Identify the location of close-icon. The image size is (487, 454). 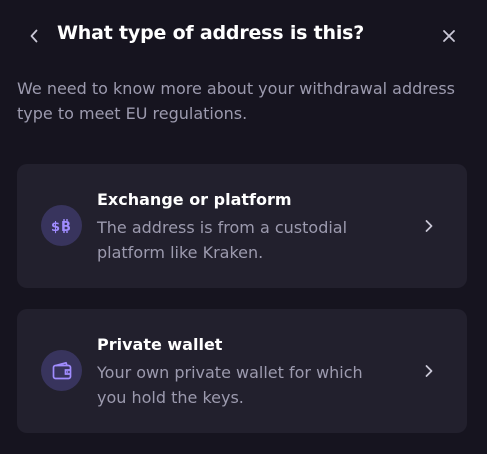
(449, 36).